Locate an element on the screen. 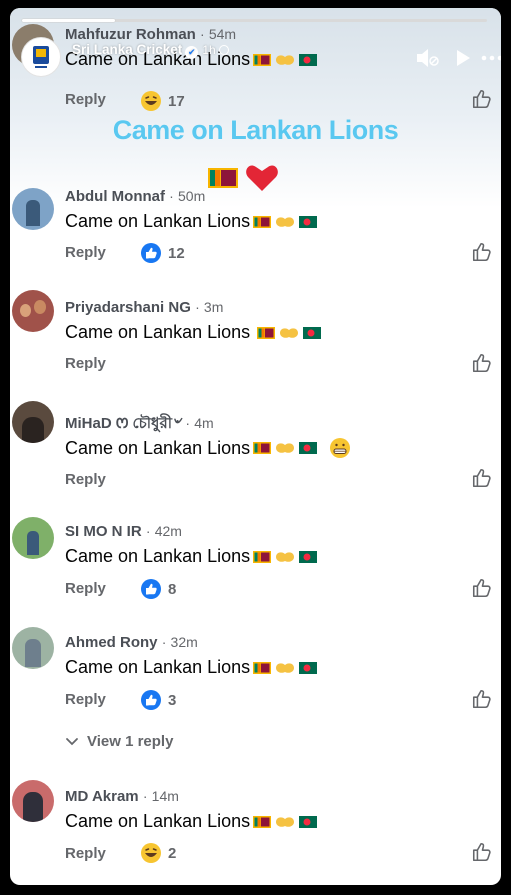 The image size is (511, 895). reaction-count: 2 is located at coordinates (172, 853).